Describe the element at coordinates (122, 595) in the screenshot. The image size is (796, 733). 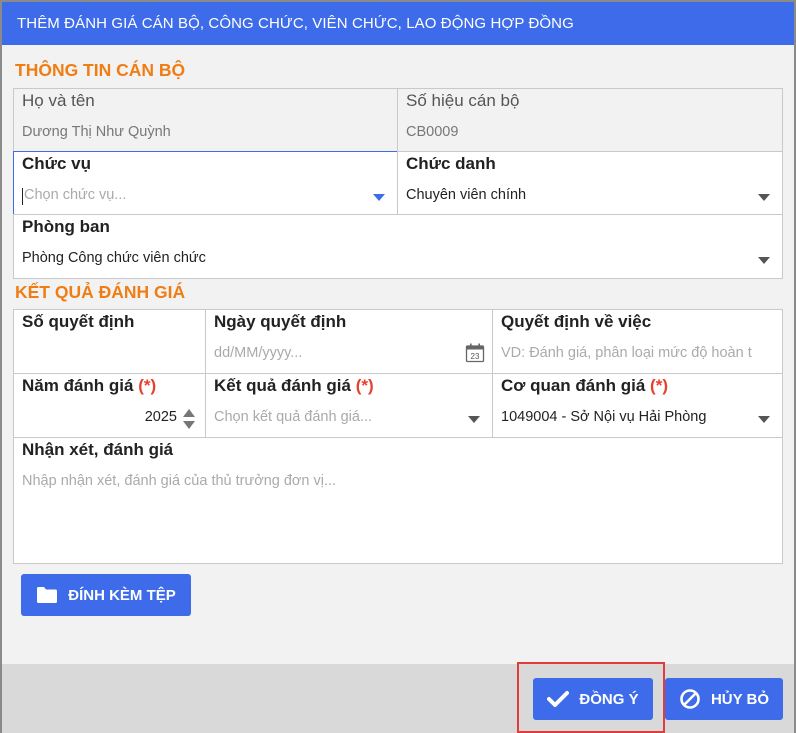
I see `attach-file-label: ĐÍNH KÈM TỆP` at that location.